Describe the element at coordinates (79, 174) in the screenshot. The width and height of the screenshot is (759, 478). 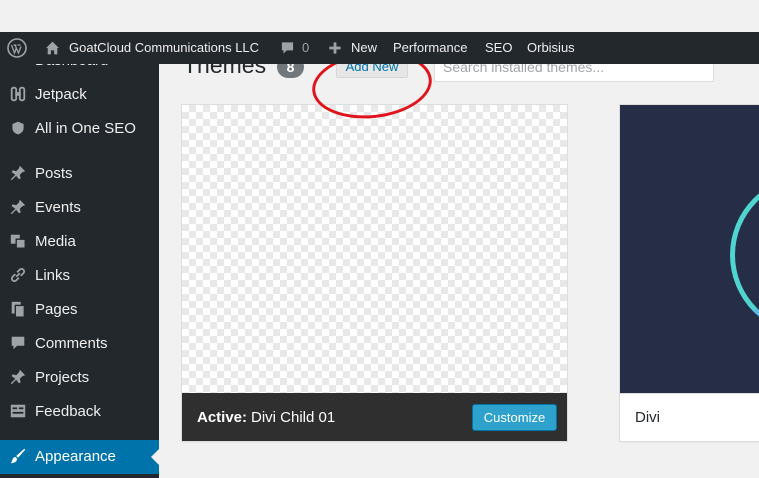
I see `sidebar-item-posts: Posts` at that location.